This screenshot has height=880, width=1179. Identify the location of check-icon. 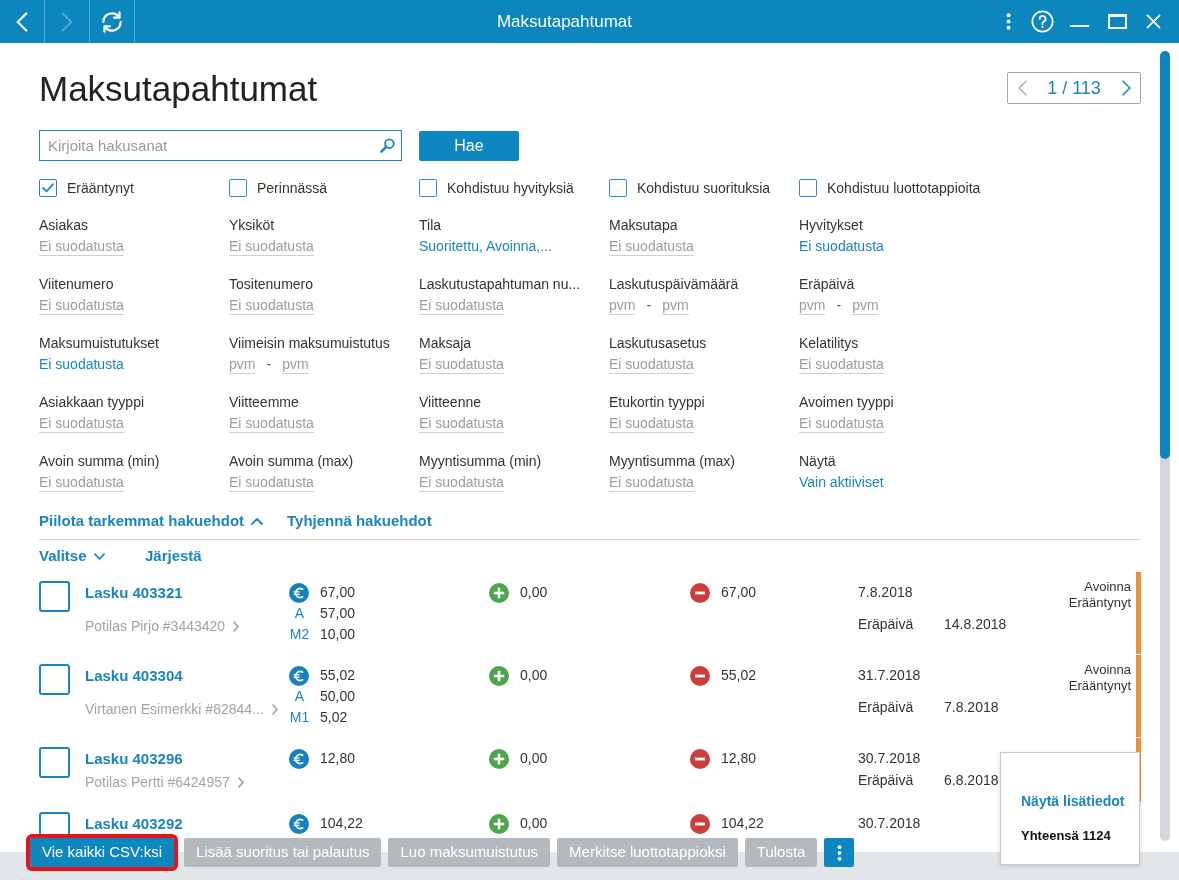
(48, 188).